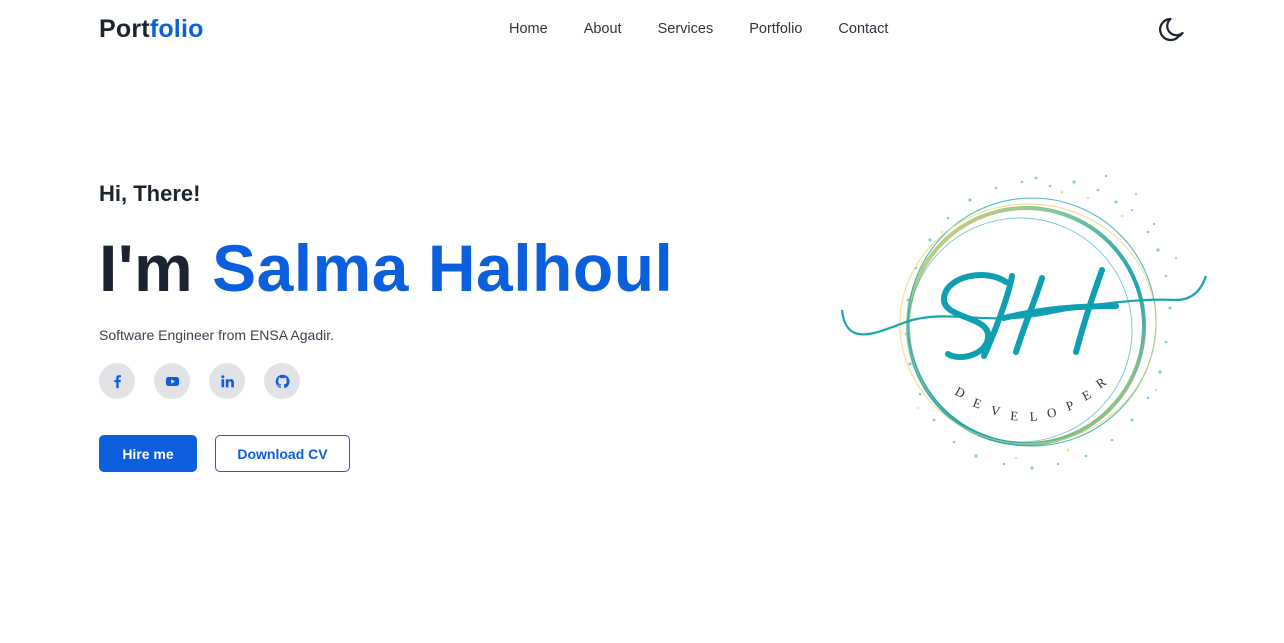  What do you see at coordinates (1101, 382) in the screenshot?
I see `svg-text: R` at bounding box center [1101, 382].